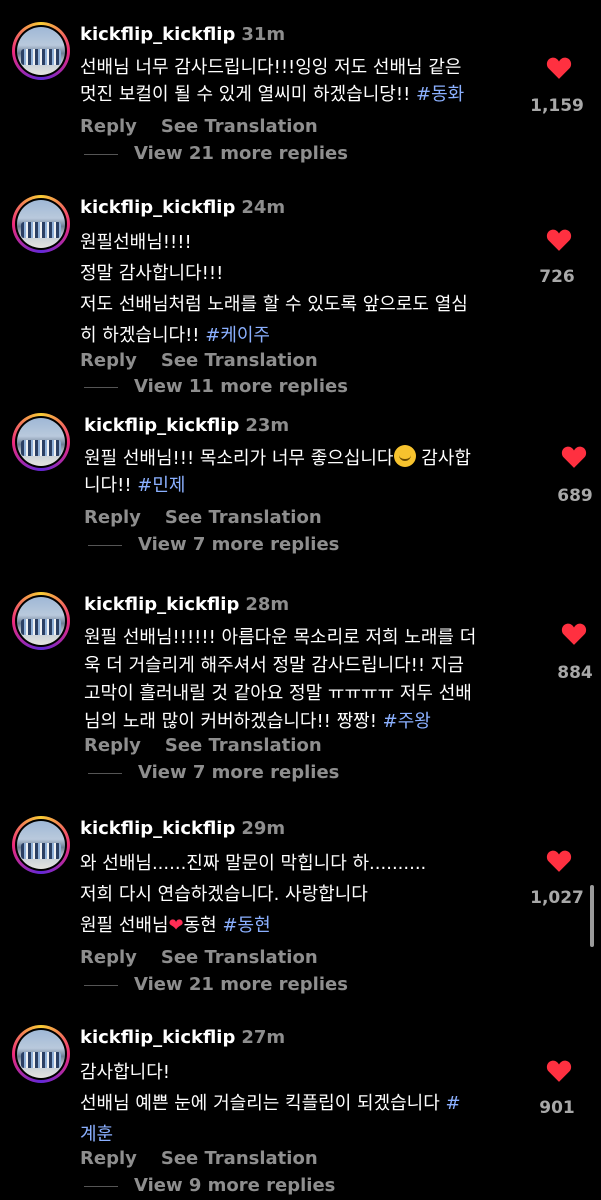 The height and width of the screenshot is (1200, 601). Describe the element at coordinates (216, 386) in the screenshot. I see `view-replies-button: View 11 more replies` at that location.